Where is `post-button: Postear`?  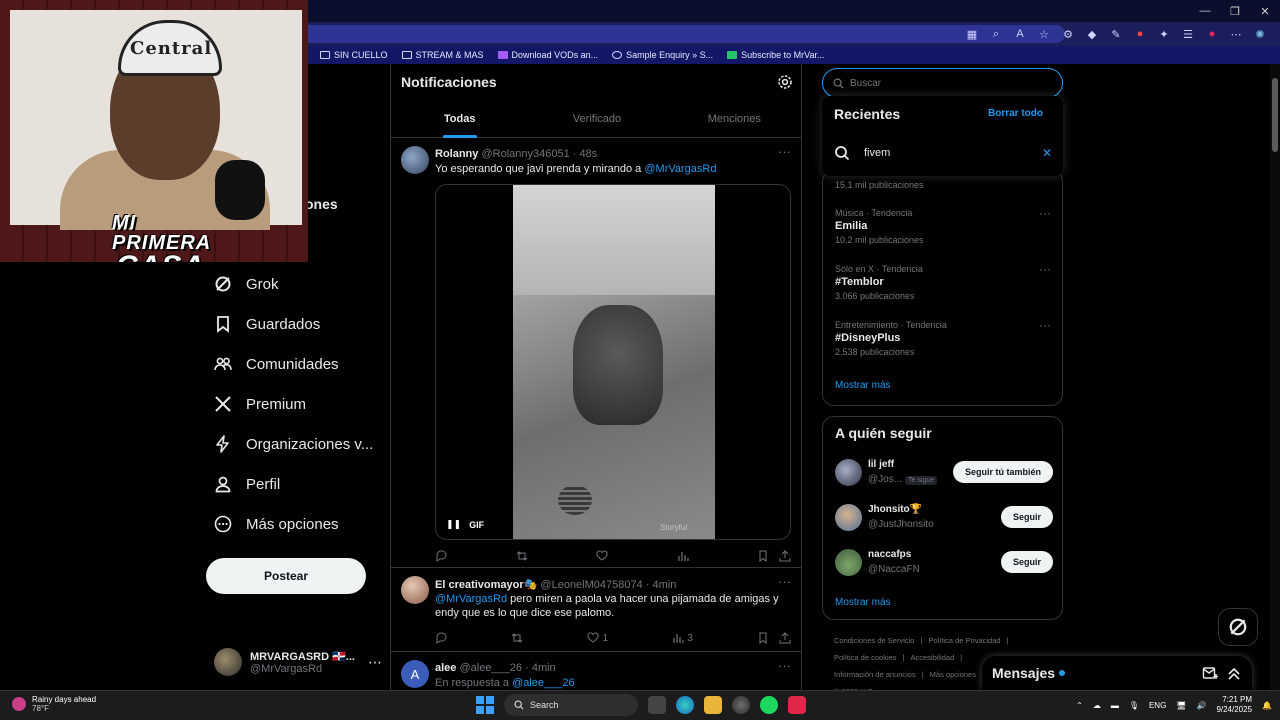 post-button: Postear is located at coordinates (286, 576).